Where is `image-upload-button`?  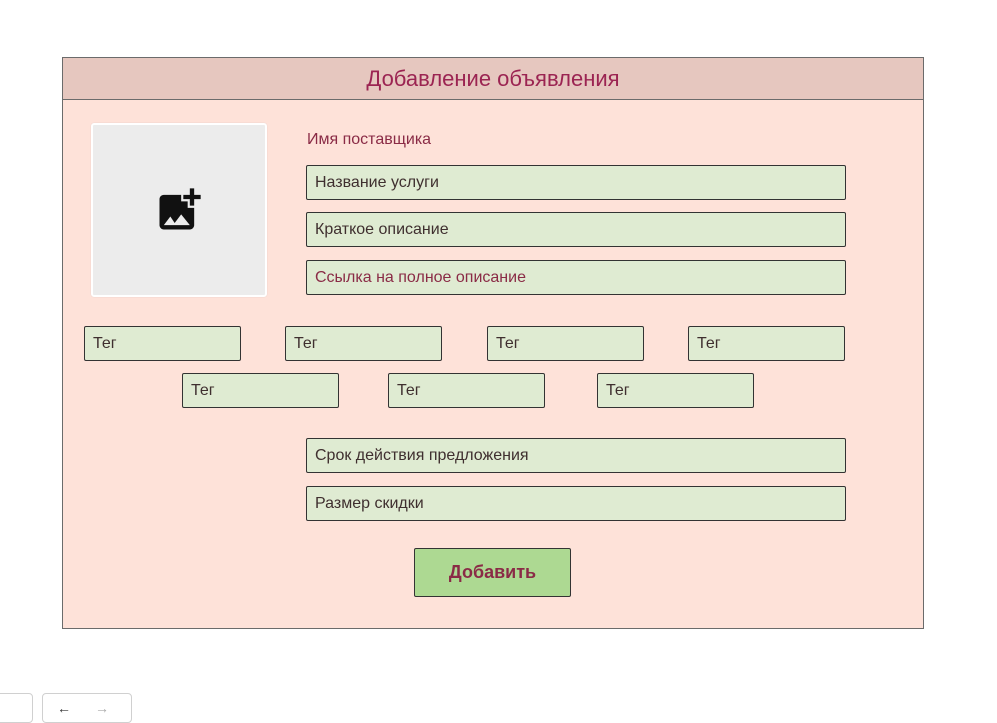
image-upload-button is located at coordinates (179, 210).